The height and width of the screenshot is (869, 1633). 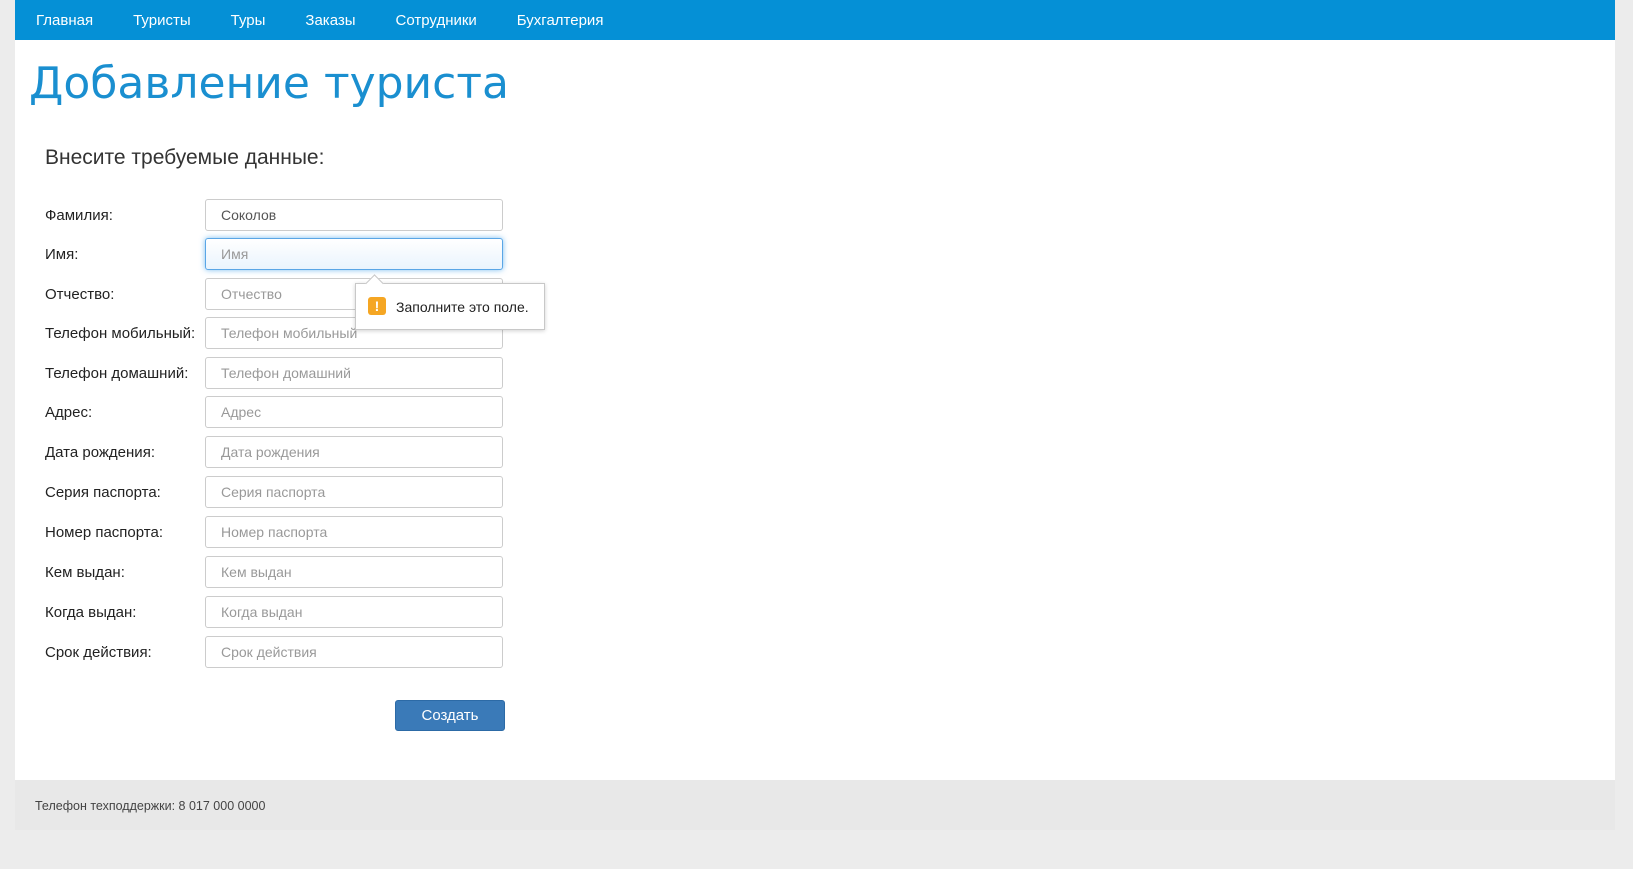 I want to click on field-label: Кем выдан:, so click(x=85, y=572).